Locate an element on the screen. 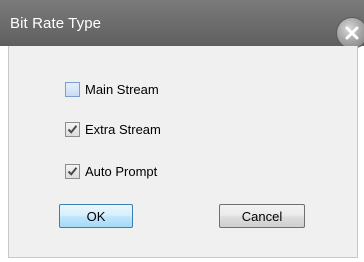 This screenshot has height=262, width=364. main-stream-option: Main Stream is located at coordinates (112, 89).